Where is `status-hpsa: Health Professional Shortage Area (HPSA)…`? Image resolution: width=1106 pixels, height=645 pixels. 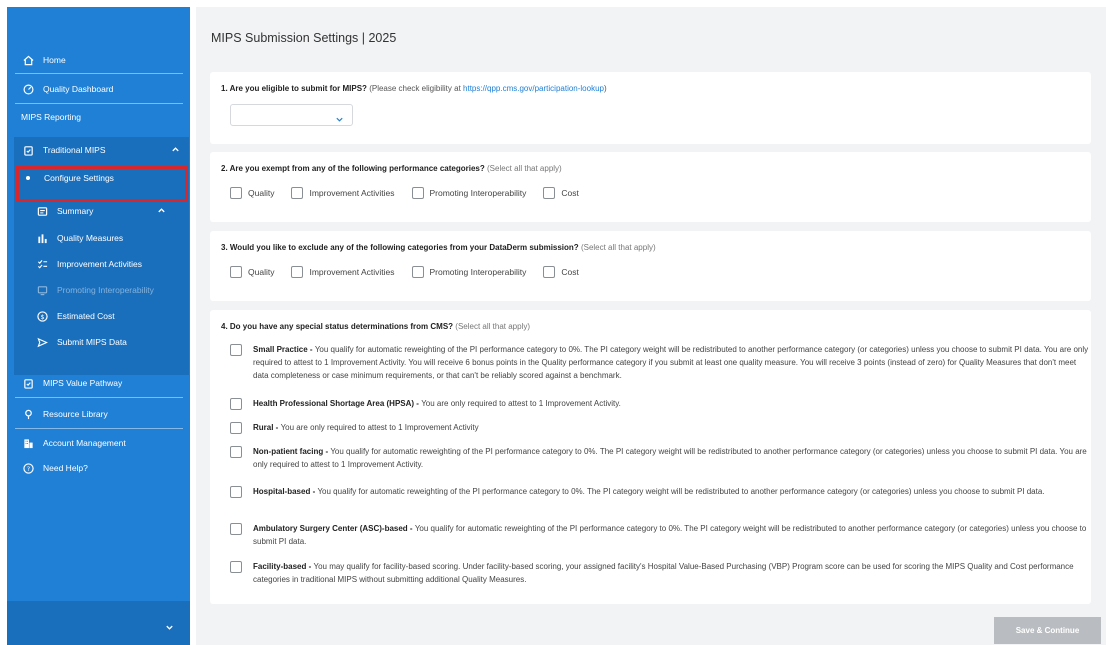
status-hpsa: Health Professional Shortage Area (HPSA)… is located at coordinates (660, 403).